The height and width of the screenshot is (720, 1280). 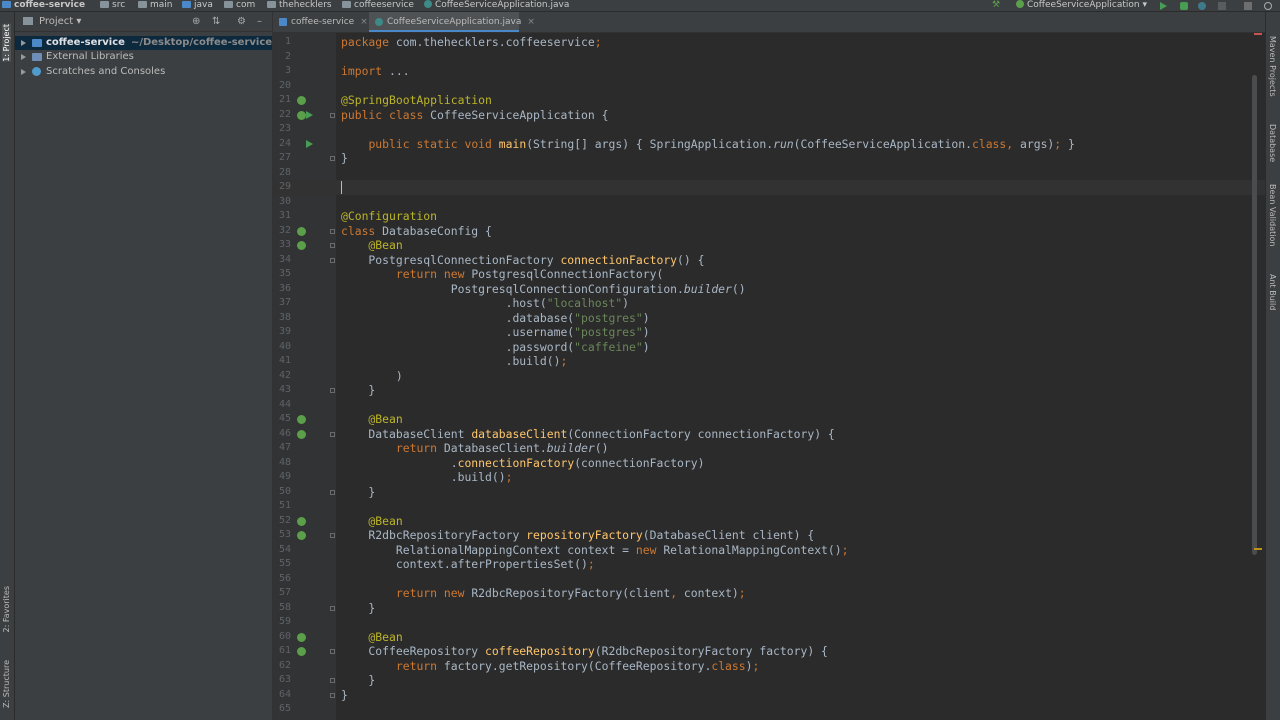 What do you see at coordinates (1163, 6) in the screenshot?
I see `run-icon` at bounding box center [1163, 6].